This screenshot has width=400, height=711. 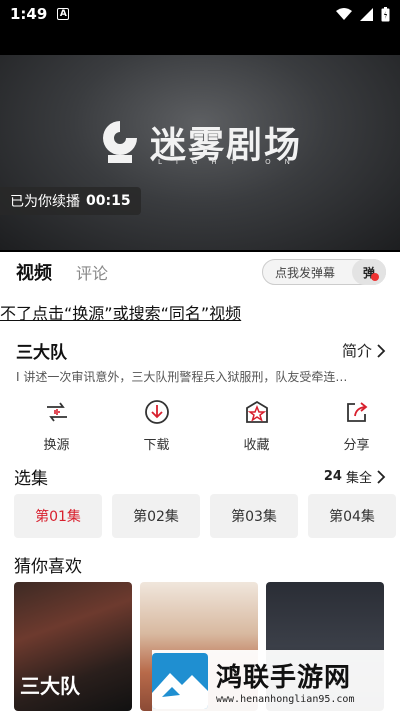 What do you see at coordinates (200, 476) in the screenshot?
I see `episodes-header: 选集 24 集全` at bounding box center [200, 476].